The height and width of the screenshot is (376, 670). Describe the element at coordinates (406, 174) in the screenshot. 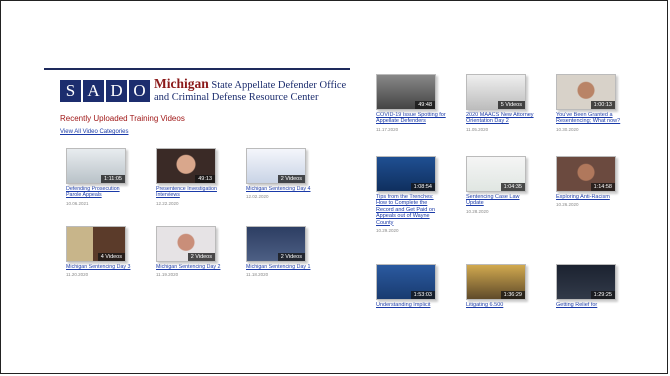

I see `video-thumbnail: 1:08:54` at that location.